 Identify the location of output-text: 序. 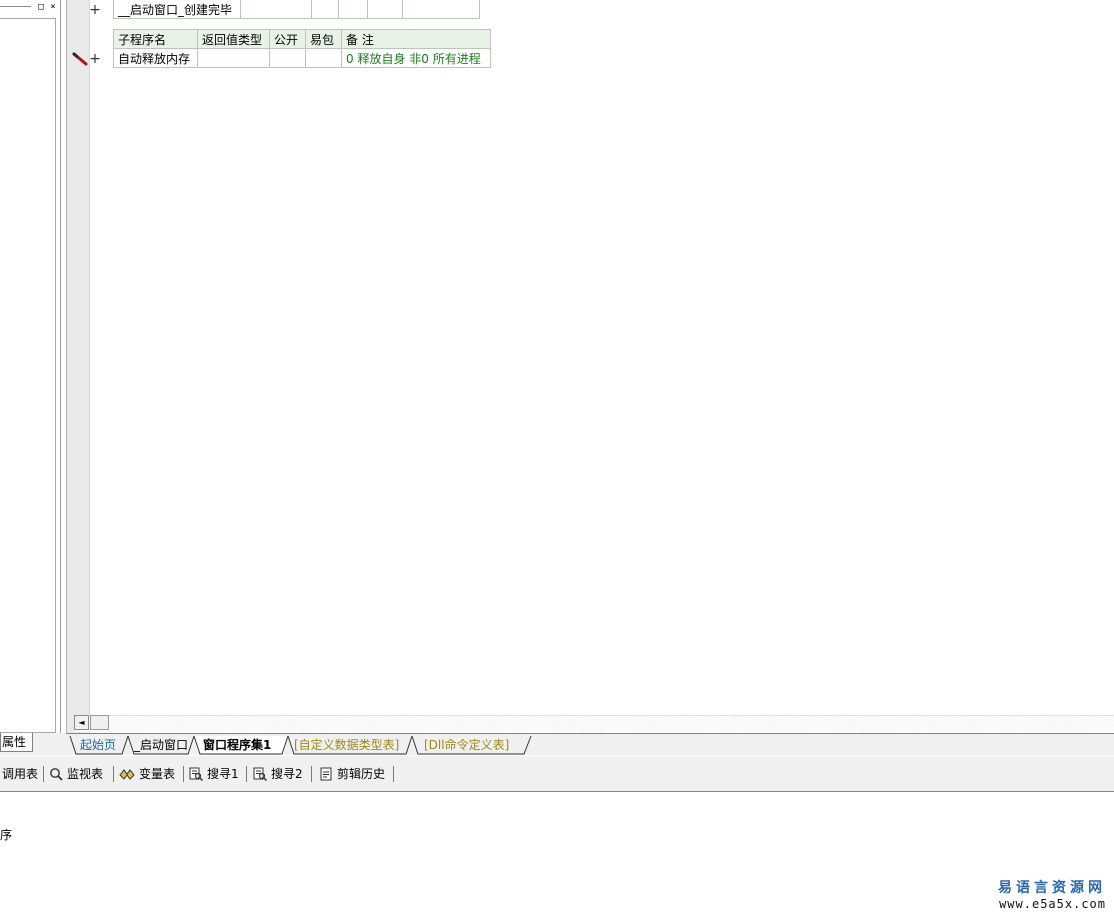
(6, 835).